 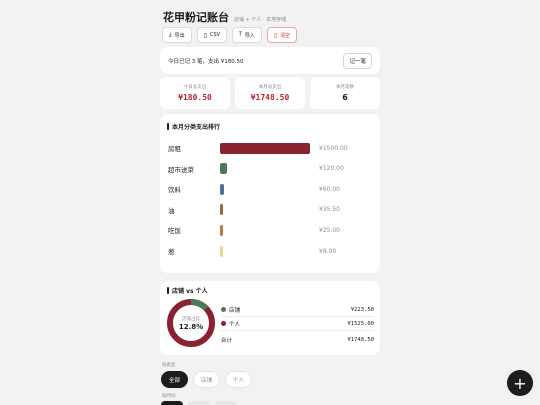 I want to click on stat-label: 本月总支出, so click(x=270, y=87).